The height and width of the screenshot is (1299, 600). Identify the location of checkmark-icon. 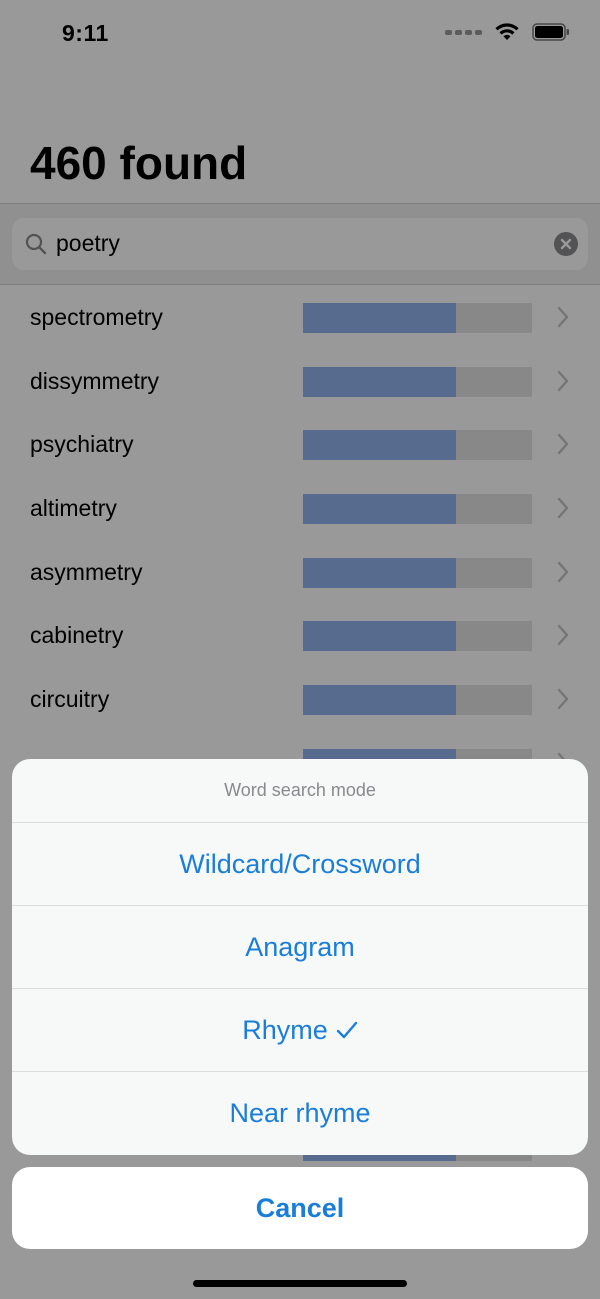
(346, 1030).